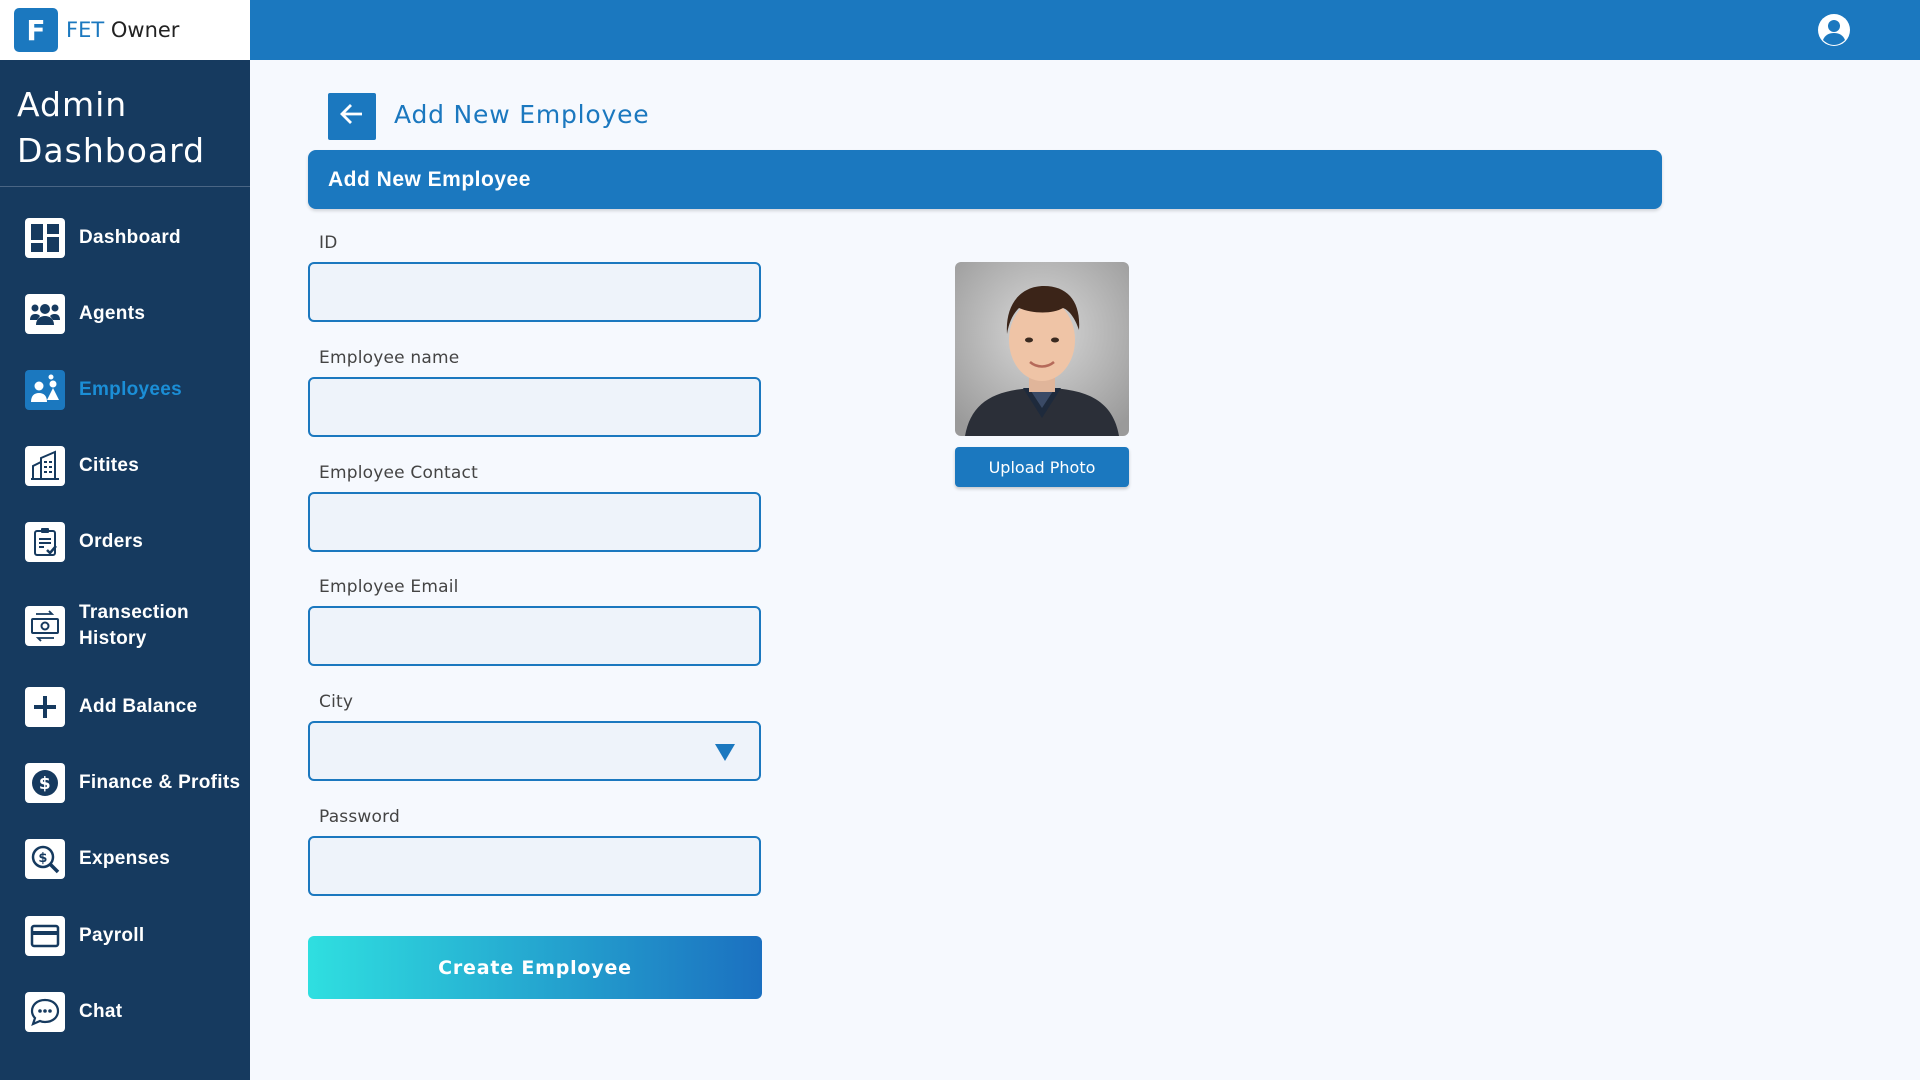  What do you see at coordinates (360, 817) in the screenshot?
I see `password-label: Password` at bounding box center [360, 817].